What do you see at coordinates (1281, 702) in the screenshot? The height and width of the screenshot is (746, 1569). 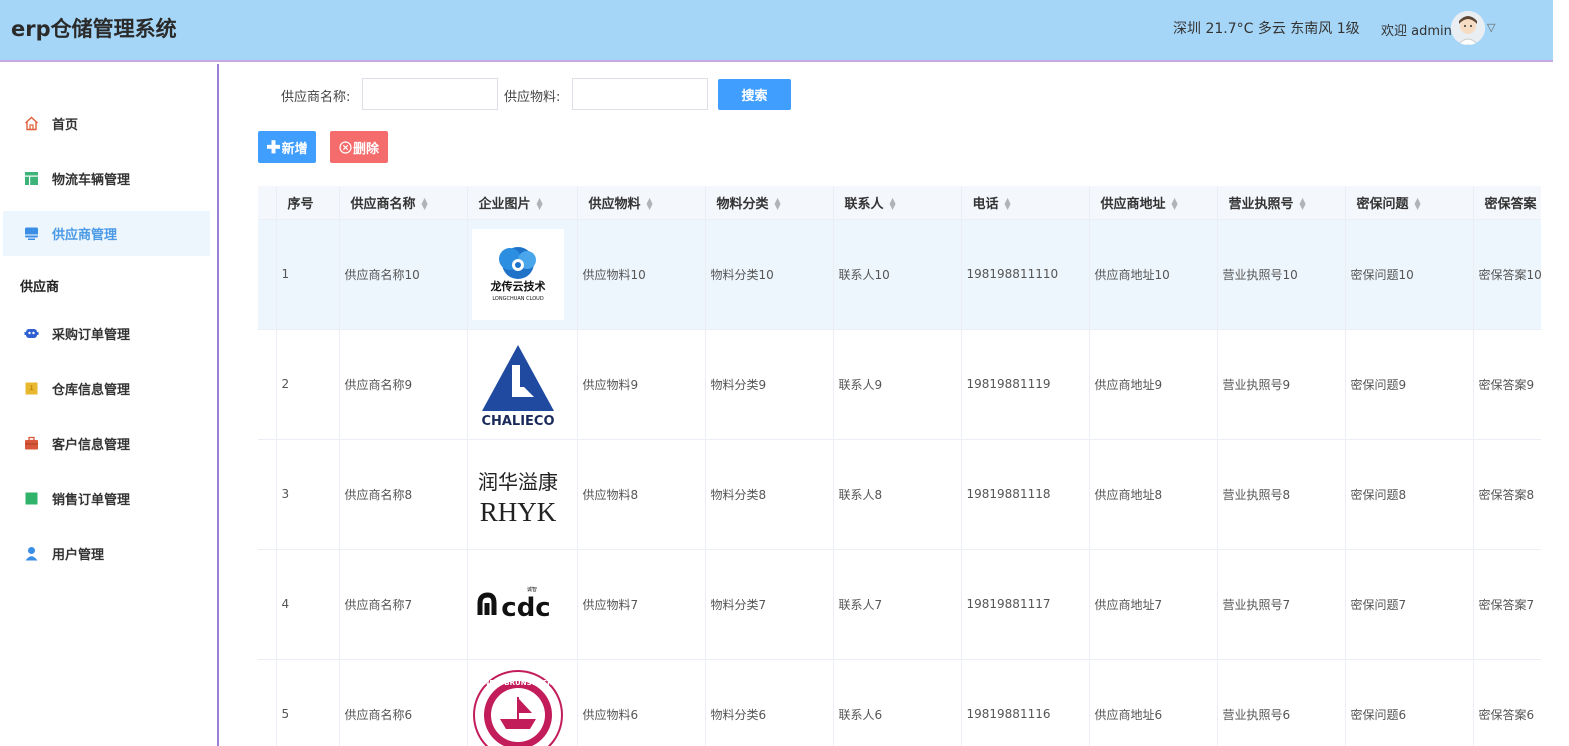 I see `cell-license: 营业执照号6` at bounding box center [1281, 702].